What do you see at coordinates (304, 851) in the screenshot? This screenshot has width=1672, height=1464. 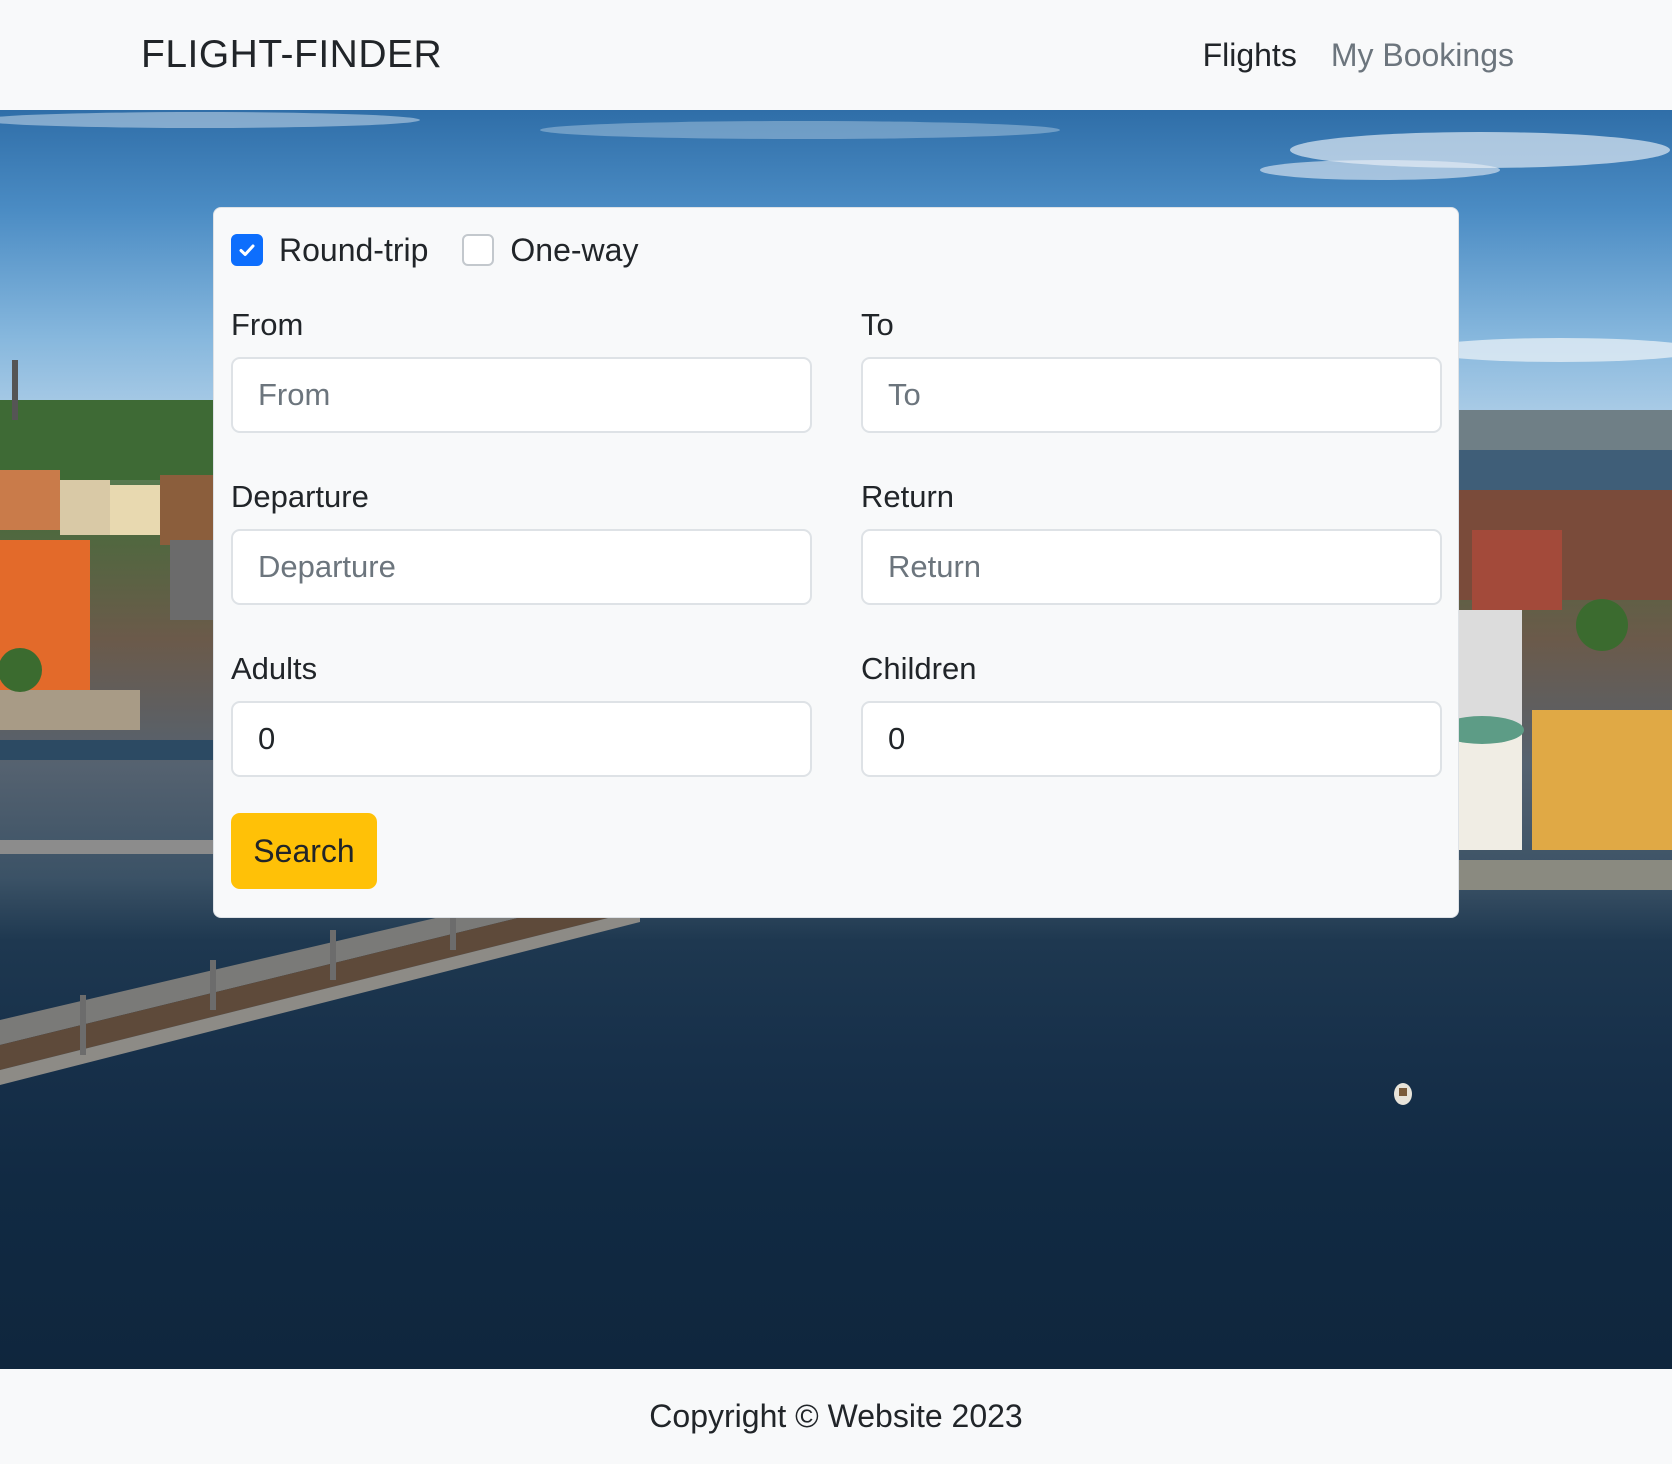 I see `search-button: Search` at bounding box center [304, 851].